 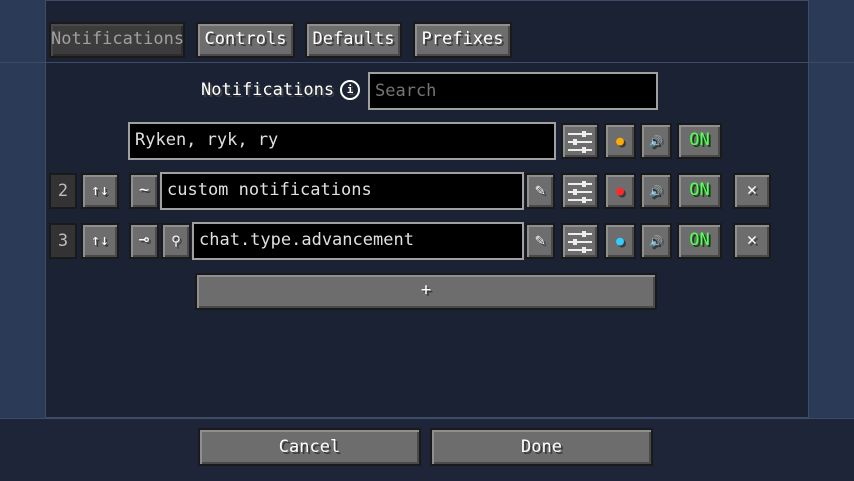 I want to click on toggle-status-3: ON, so click(x=699, y=240).